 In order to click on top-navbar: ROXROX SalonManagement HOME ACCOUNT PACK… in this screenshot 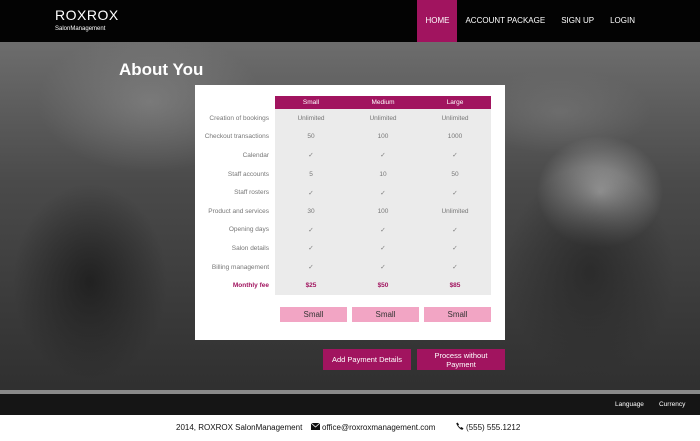, I will do `click(350, 21)`.